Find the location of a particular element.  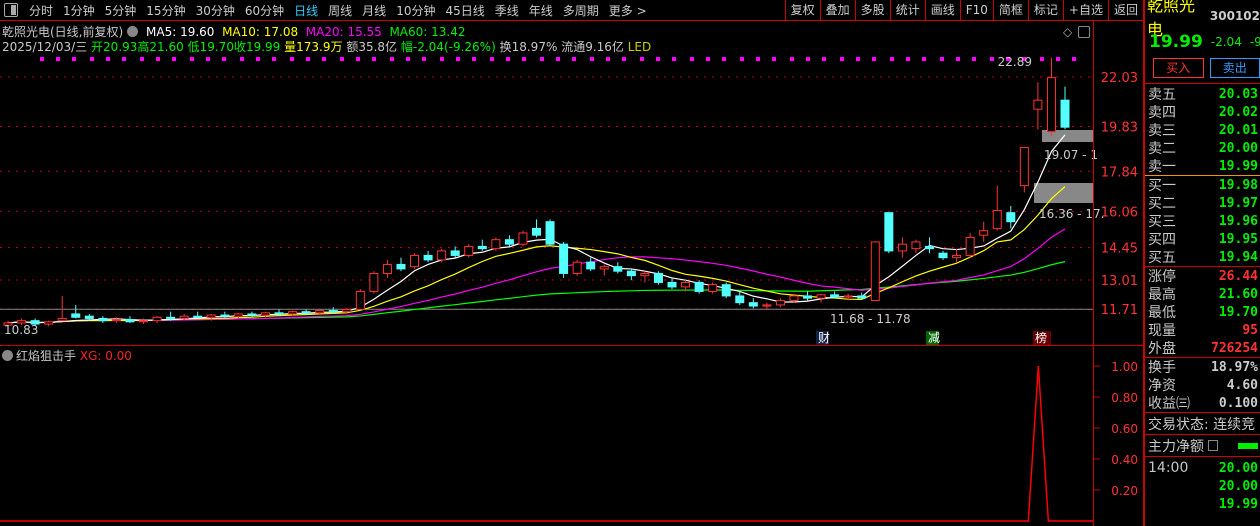

row-value: 19.99 is located at coordinates (1238, 504).